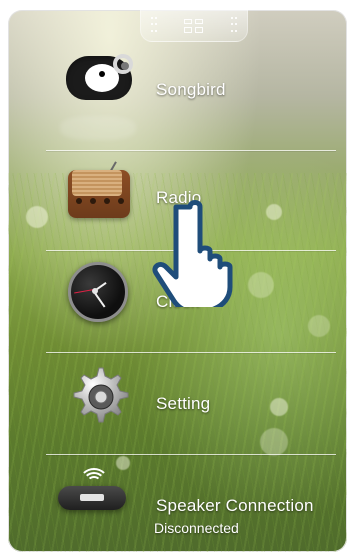 The image size is (355, 556). Describe the element at coordinates (194, 25) in the screenshot. I see `grid-icon` at that location.